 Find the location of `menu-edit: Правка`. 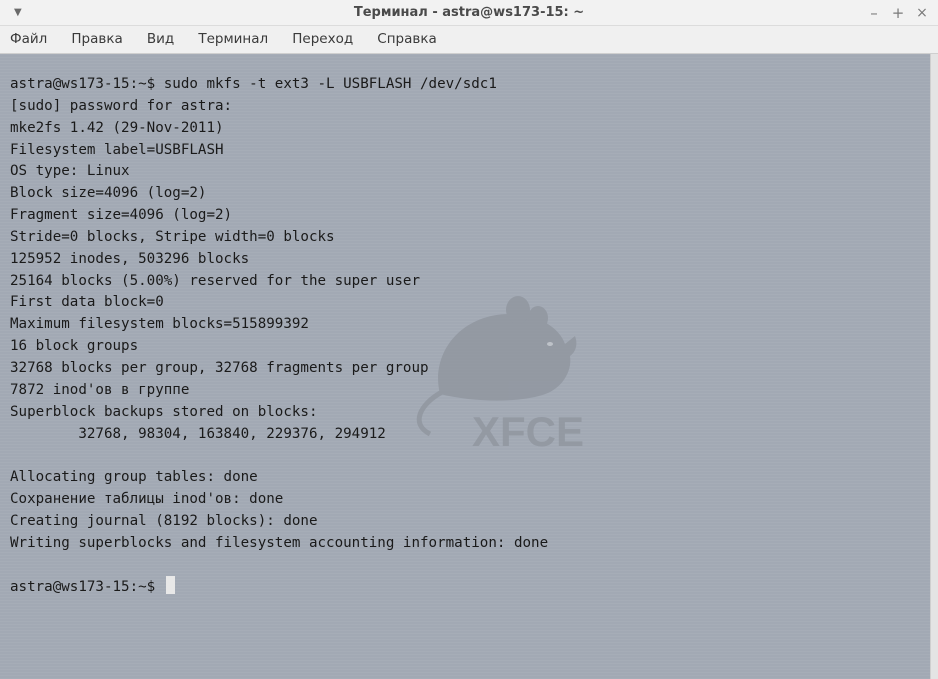

menu-edit: Правка is located at coordinates (96, 39).